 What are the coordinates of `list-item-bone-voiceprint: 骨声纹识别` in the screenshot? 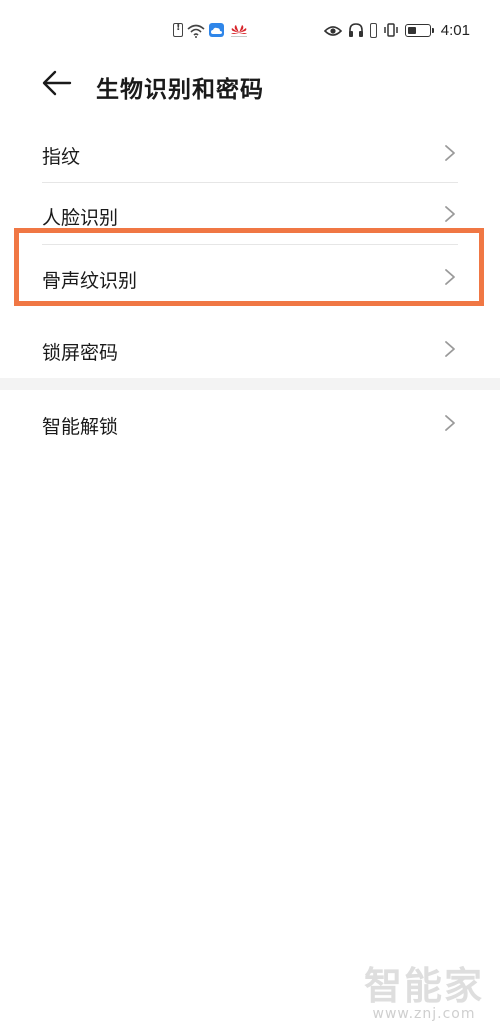 It's located at (250, 277).